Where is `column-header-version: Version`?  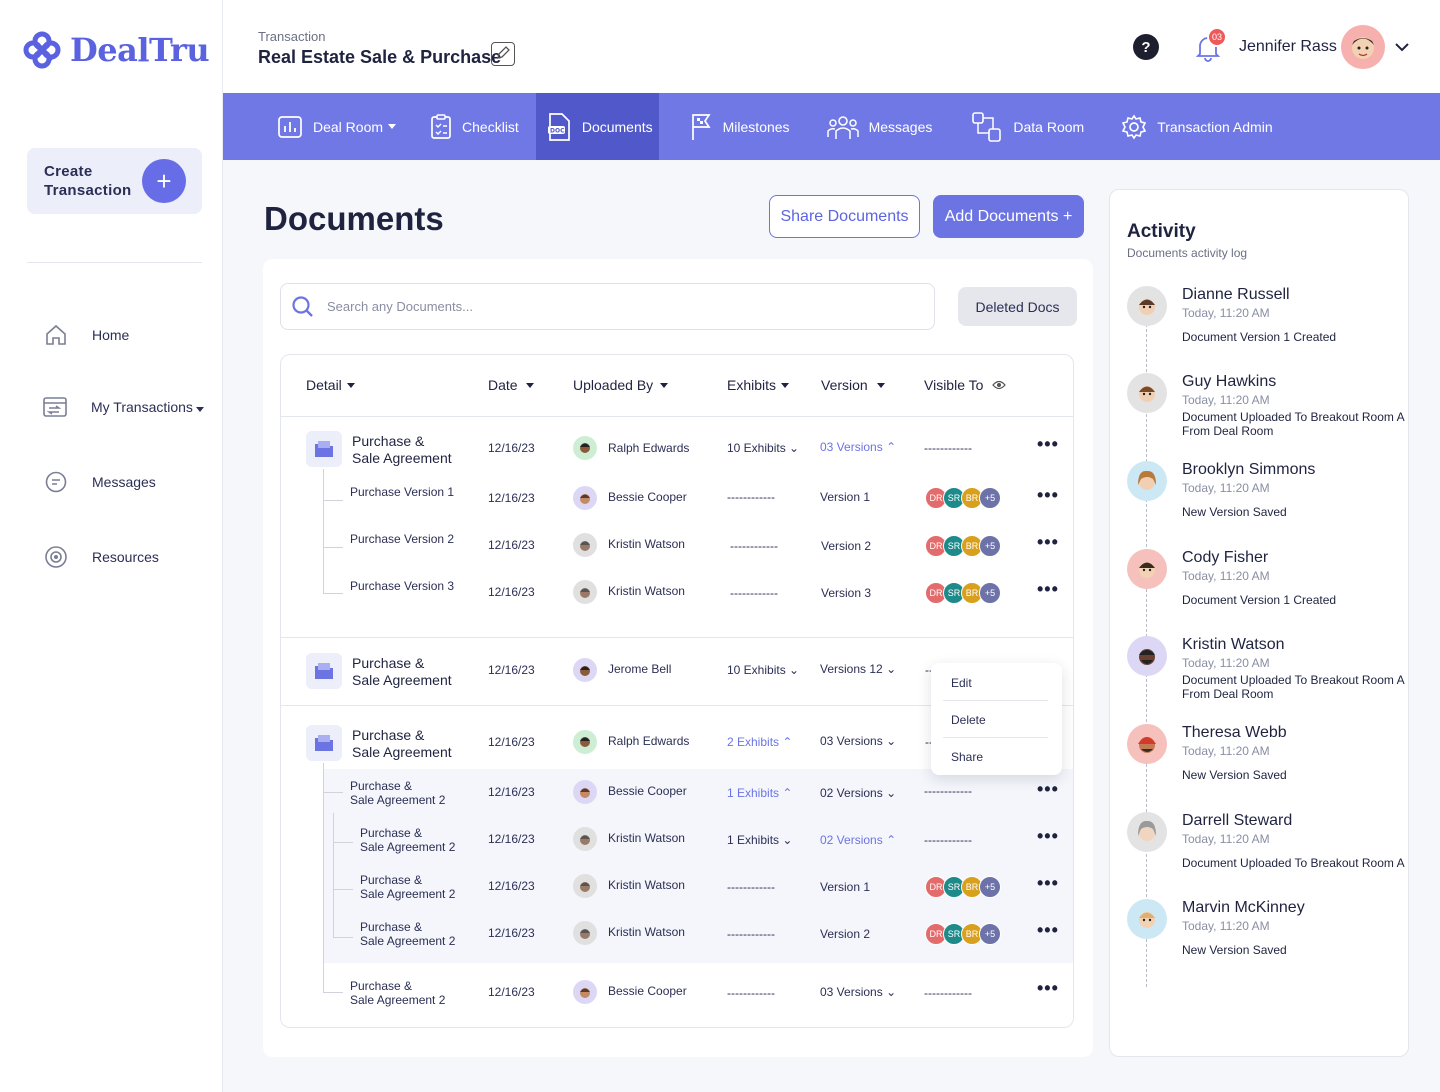 column-header-version: Version is located at coordinates (853, 385).